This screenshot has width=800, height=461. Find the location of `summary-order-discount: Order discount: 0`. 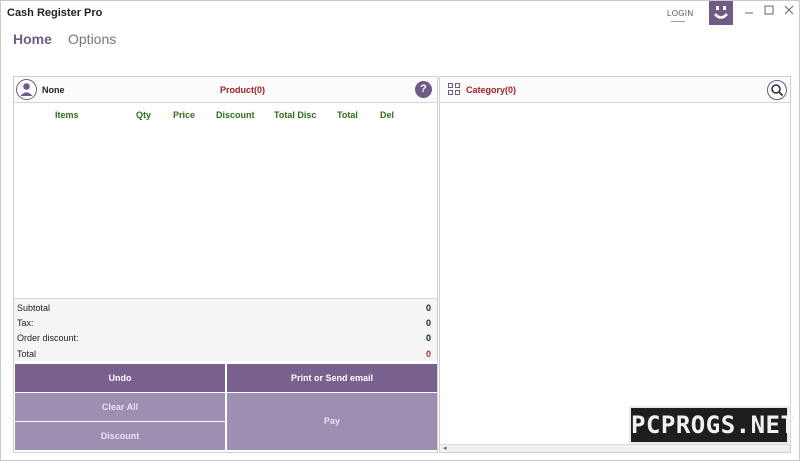

summary-order-discount: Order discount: 0 is located at coordinates (224, 340).